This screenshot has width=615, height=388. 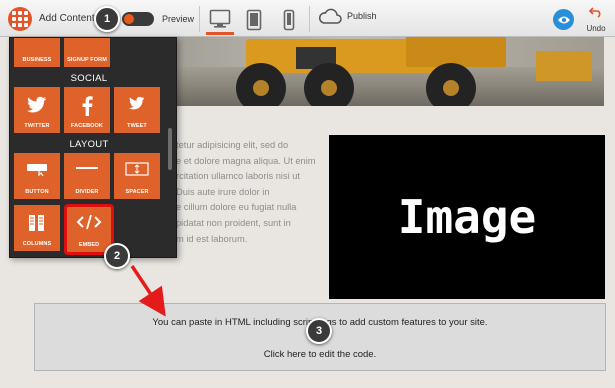 What do you see at coordinates (319, 331) in the screenshot?
I see `step-callout-3: 3` at bounding box center [319, 331].